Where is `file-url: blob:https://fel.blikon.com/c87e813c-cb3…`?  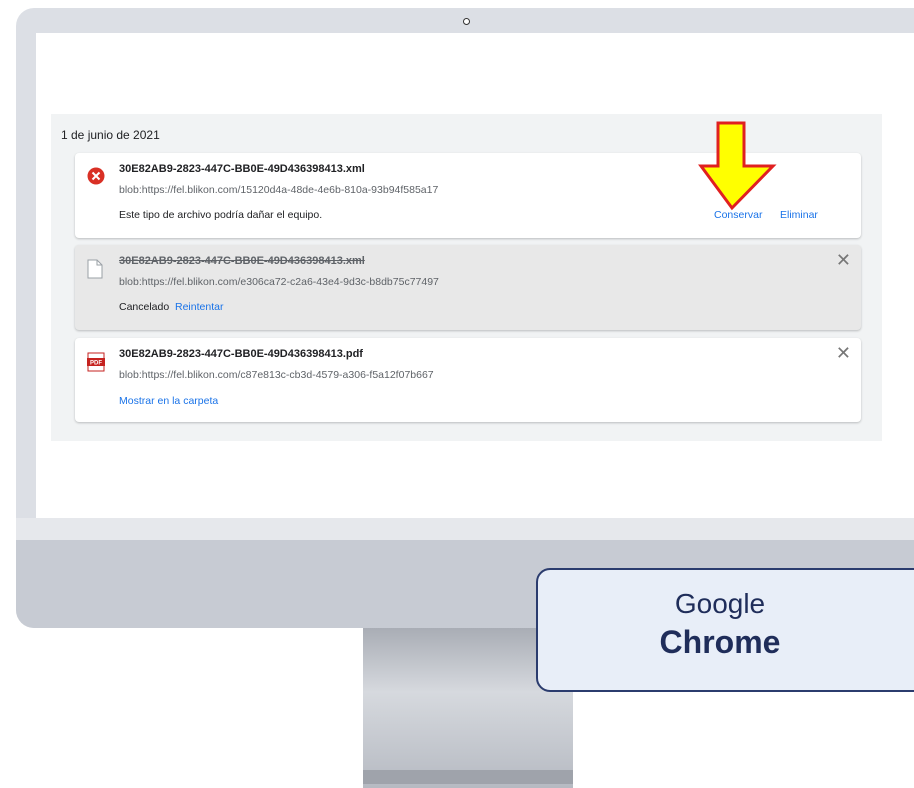
file-url: blob:https://fel.blikon.com/c87e813c-cb3… is located at coordinates (276, 375).